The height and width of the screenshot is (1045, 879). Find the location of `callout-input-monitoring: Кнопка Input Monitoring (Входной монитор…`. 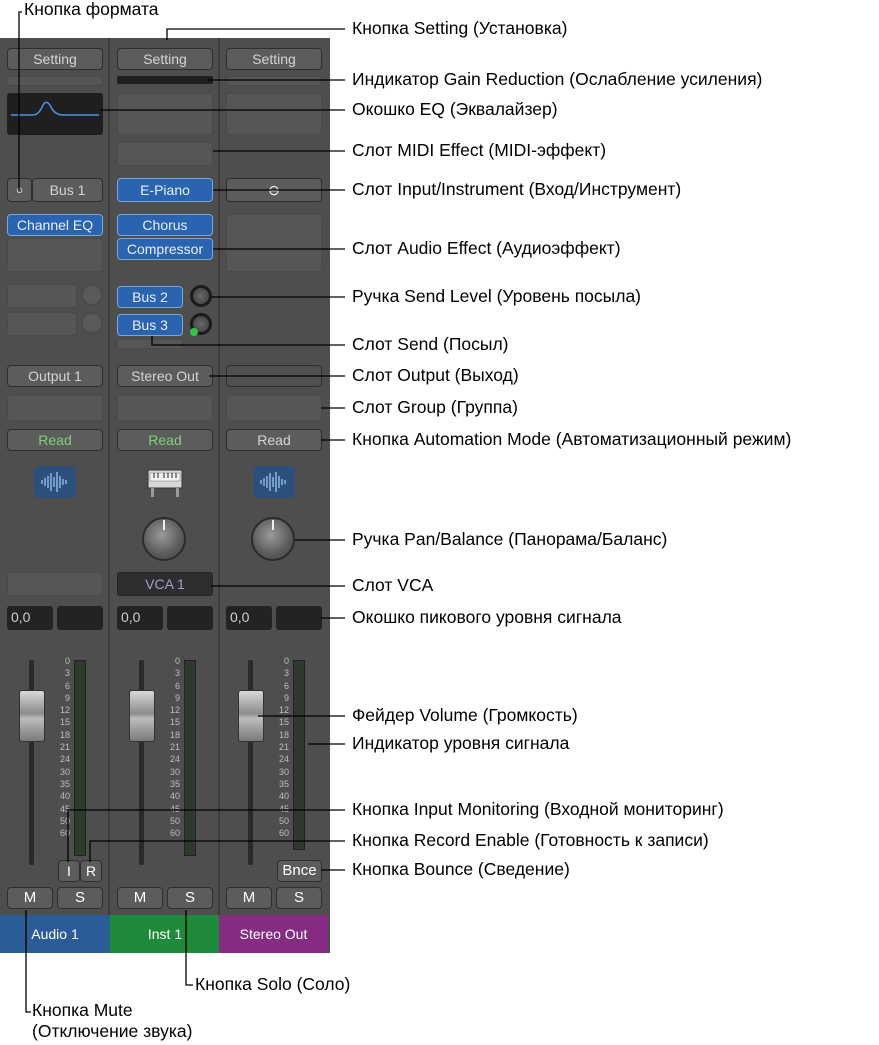

callout-input-monitoring: Кнопка Input Monitoring (Входной монитор… is located at coordinates (538, 809).